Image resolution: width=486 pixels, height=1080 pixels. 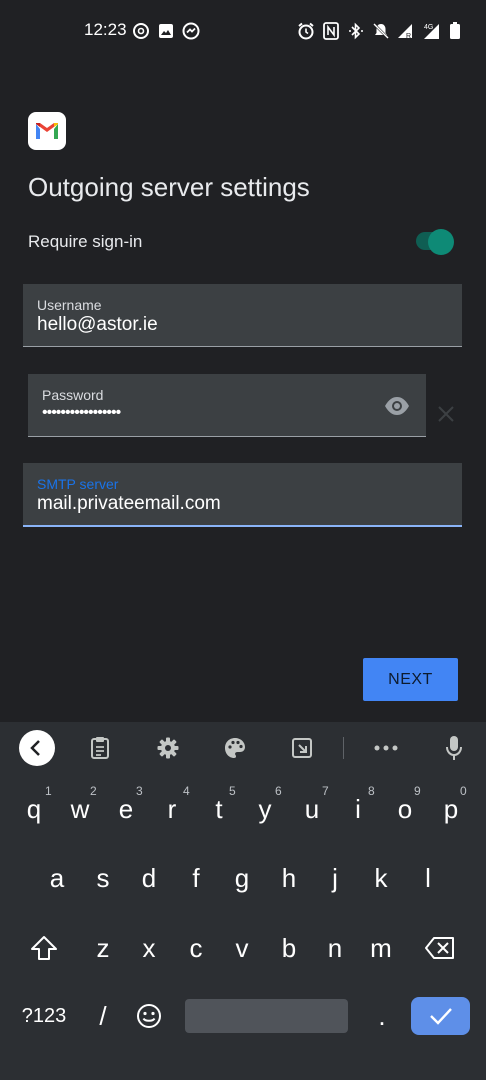 What do you see at coordinates (381, 31) in the screenshot?
I see `dnd-icon` at bounding box center [381, 31].